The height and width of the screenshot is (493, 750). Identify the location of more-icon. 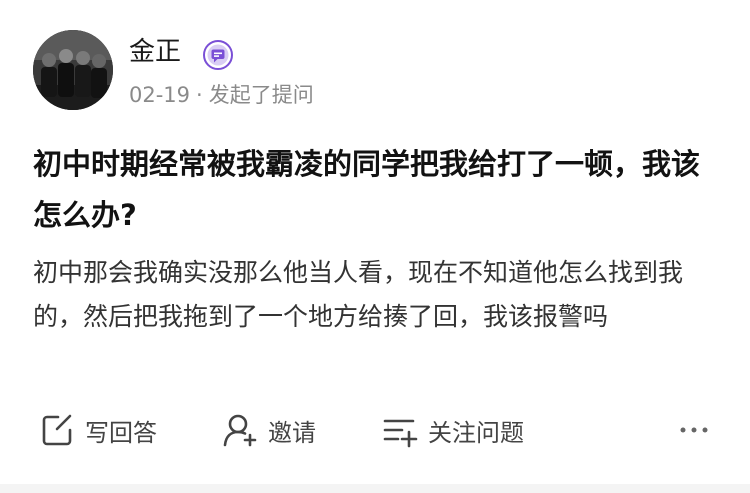
(694, 430).